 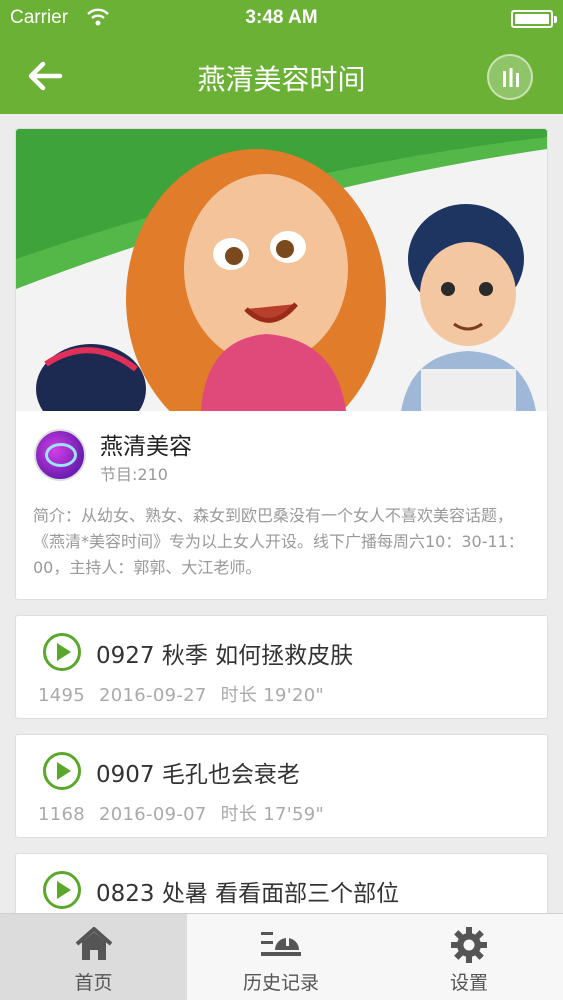 I want to click on home-icon, so click(x=93, y=943).